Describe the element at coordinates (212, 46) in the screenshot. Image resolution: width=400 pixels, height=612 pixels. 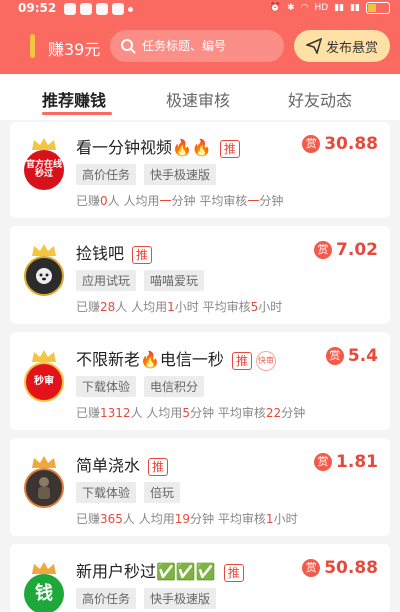
I see `search-input` at that location.